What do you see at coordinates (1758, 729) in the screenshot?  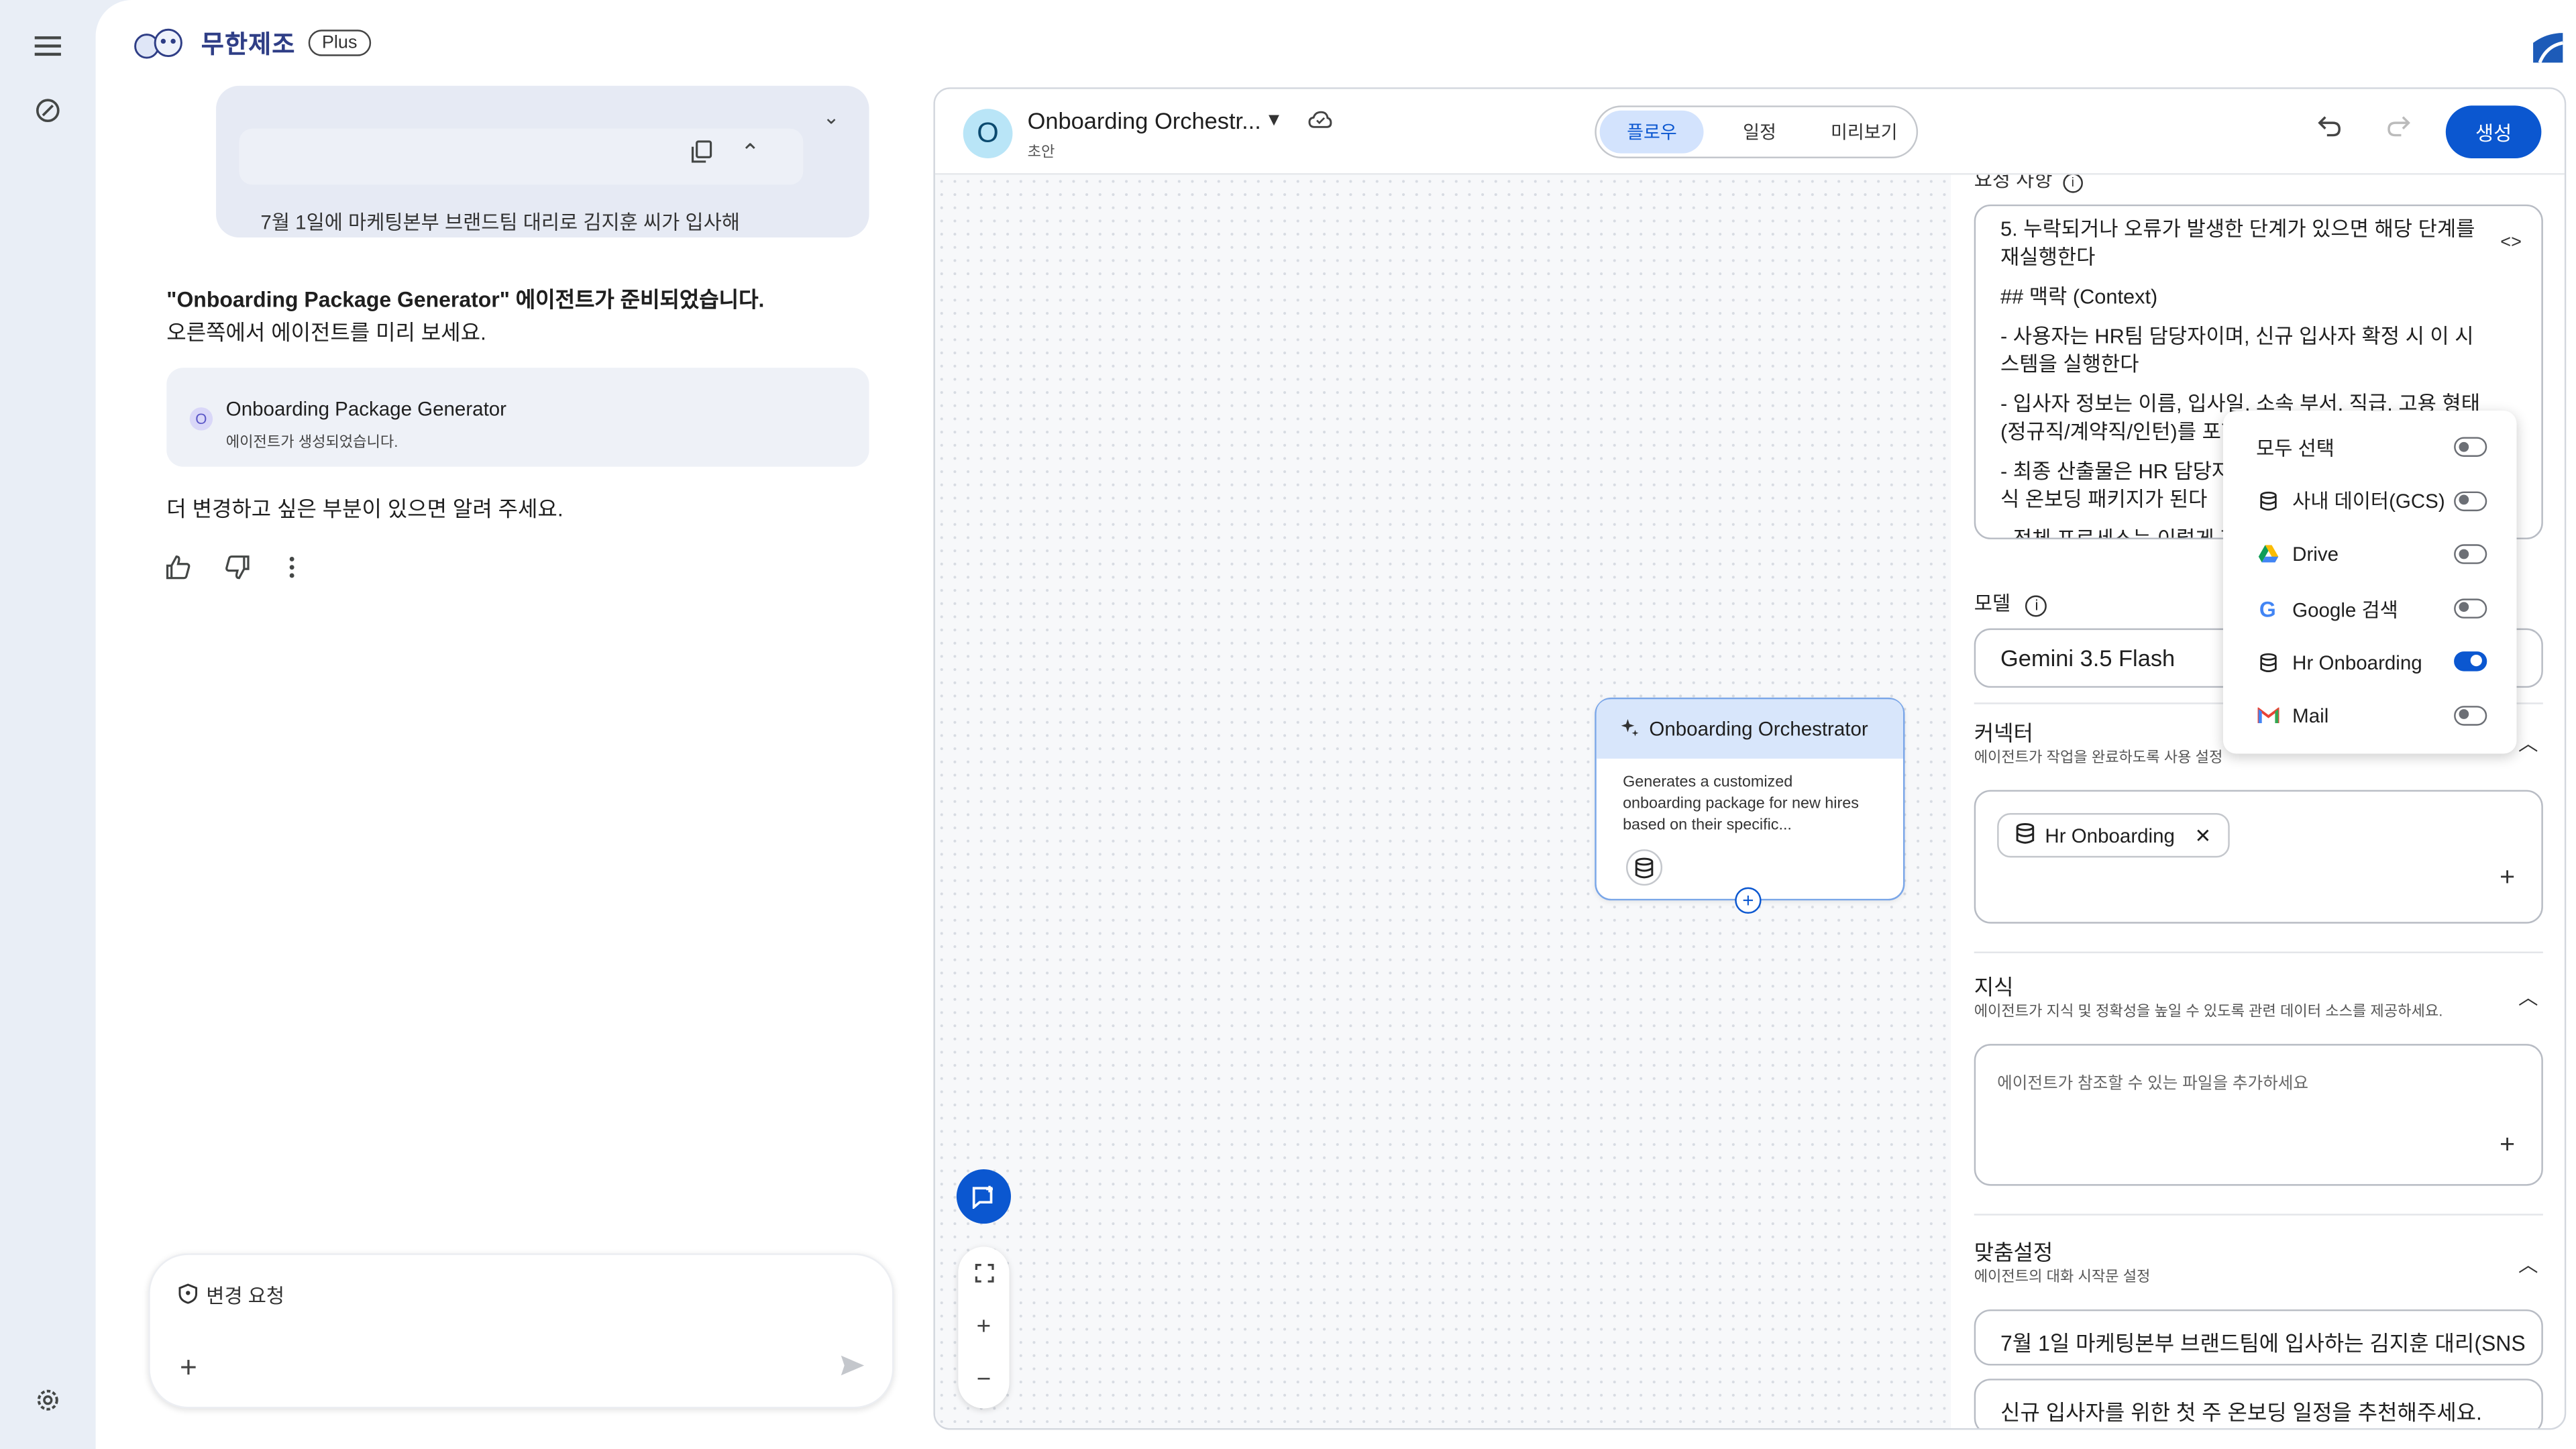 I see `agent-node-title: Onboarding Orchestrator` at bounding box center [1758, 729].